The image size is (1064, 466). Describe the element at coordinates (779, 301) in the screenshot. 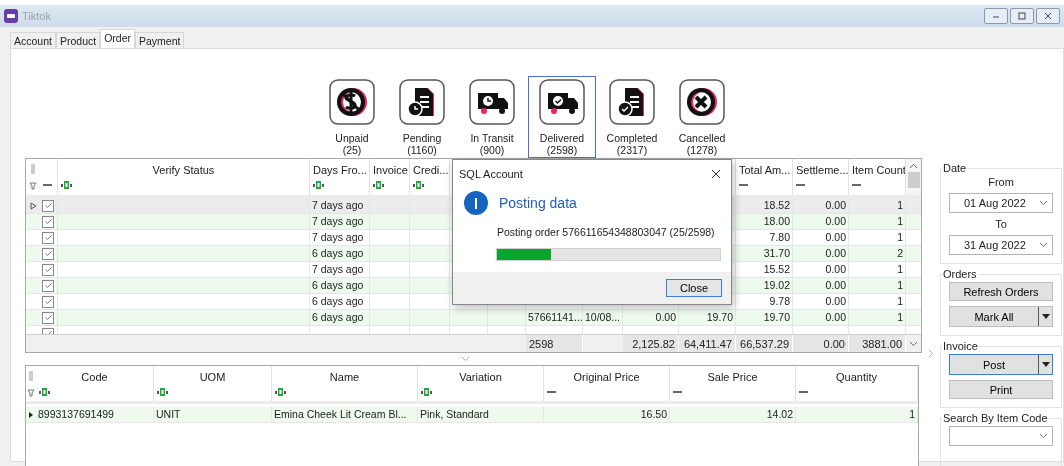

I see `table-cell: 9.78` at that location.